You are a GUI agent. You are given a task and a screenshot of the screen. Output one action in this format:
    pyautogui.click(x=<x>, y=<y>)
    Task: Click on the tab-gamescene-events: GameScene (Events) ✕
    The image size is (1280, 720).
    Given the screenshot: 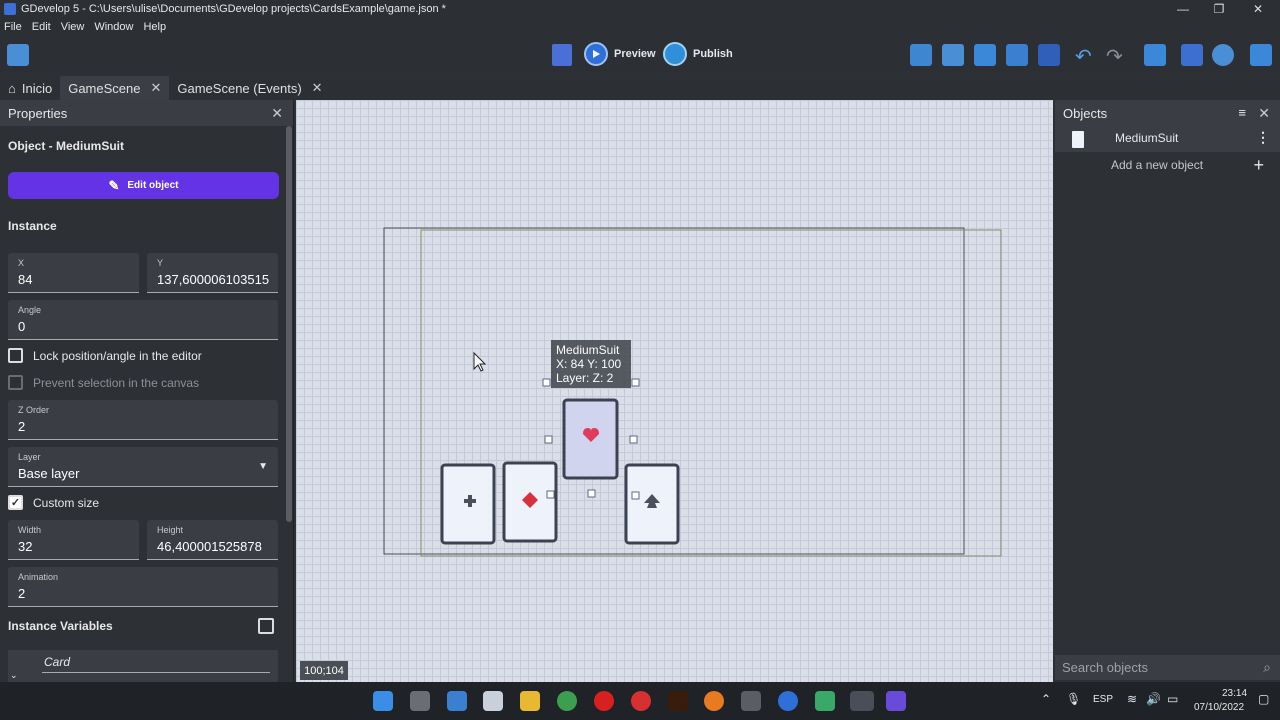 What is the action you would take?
    pyautogui.click(x=249, y=88)
    